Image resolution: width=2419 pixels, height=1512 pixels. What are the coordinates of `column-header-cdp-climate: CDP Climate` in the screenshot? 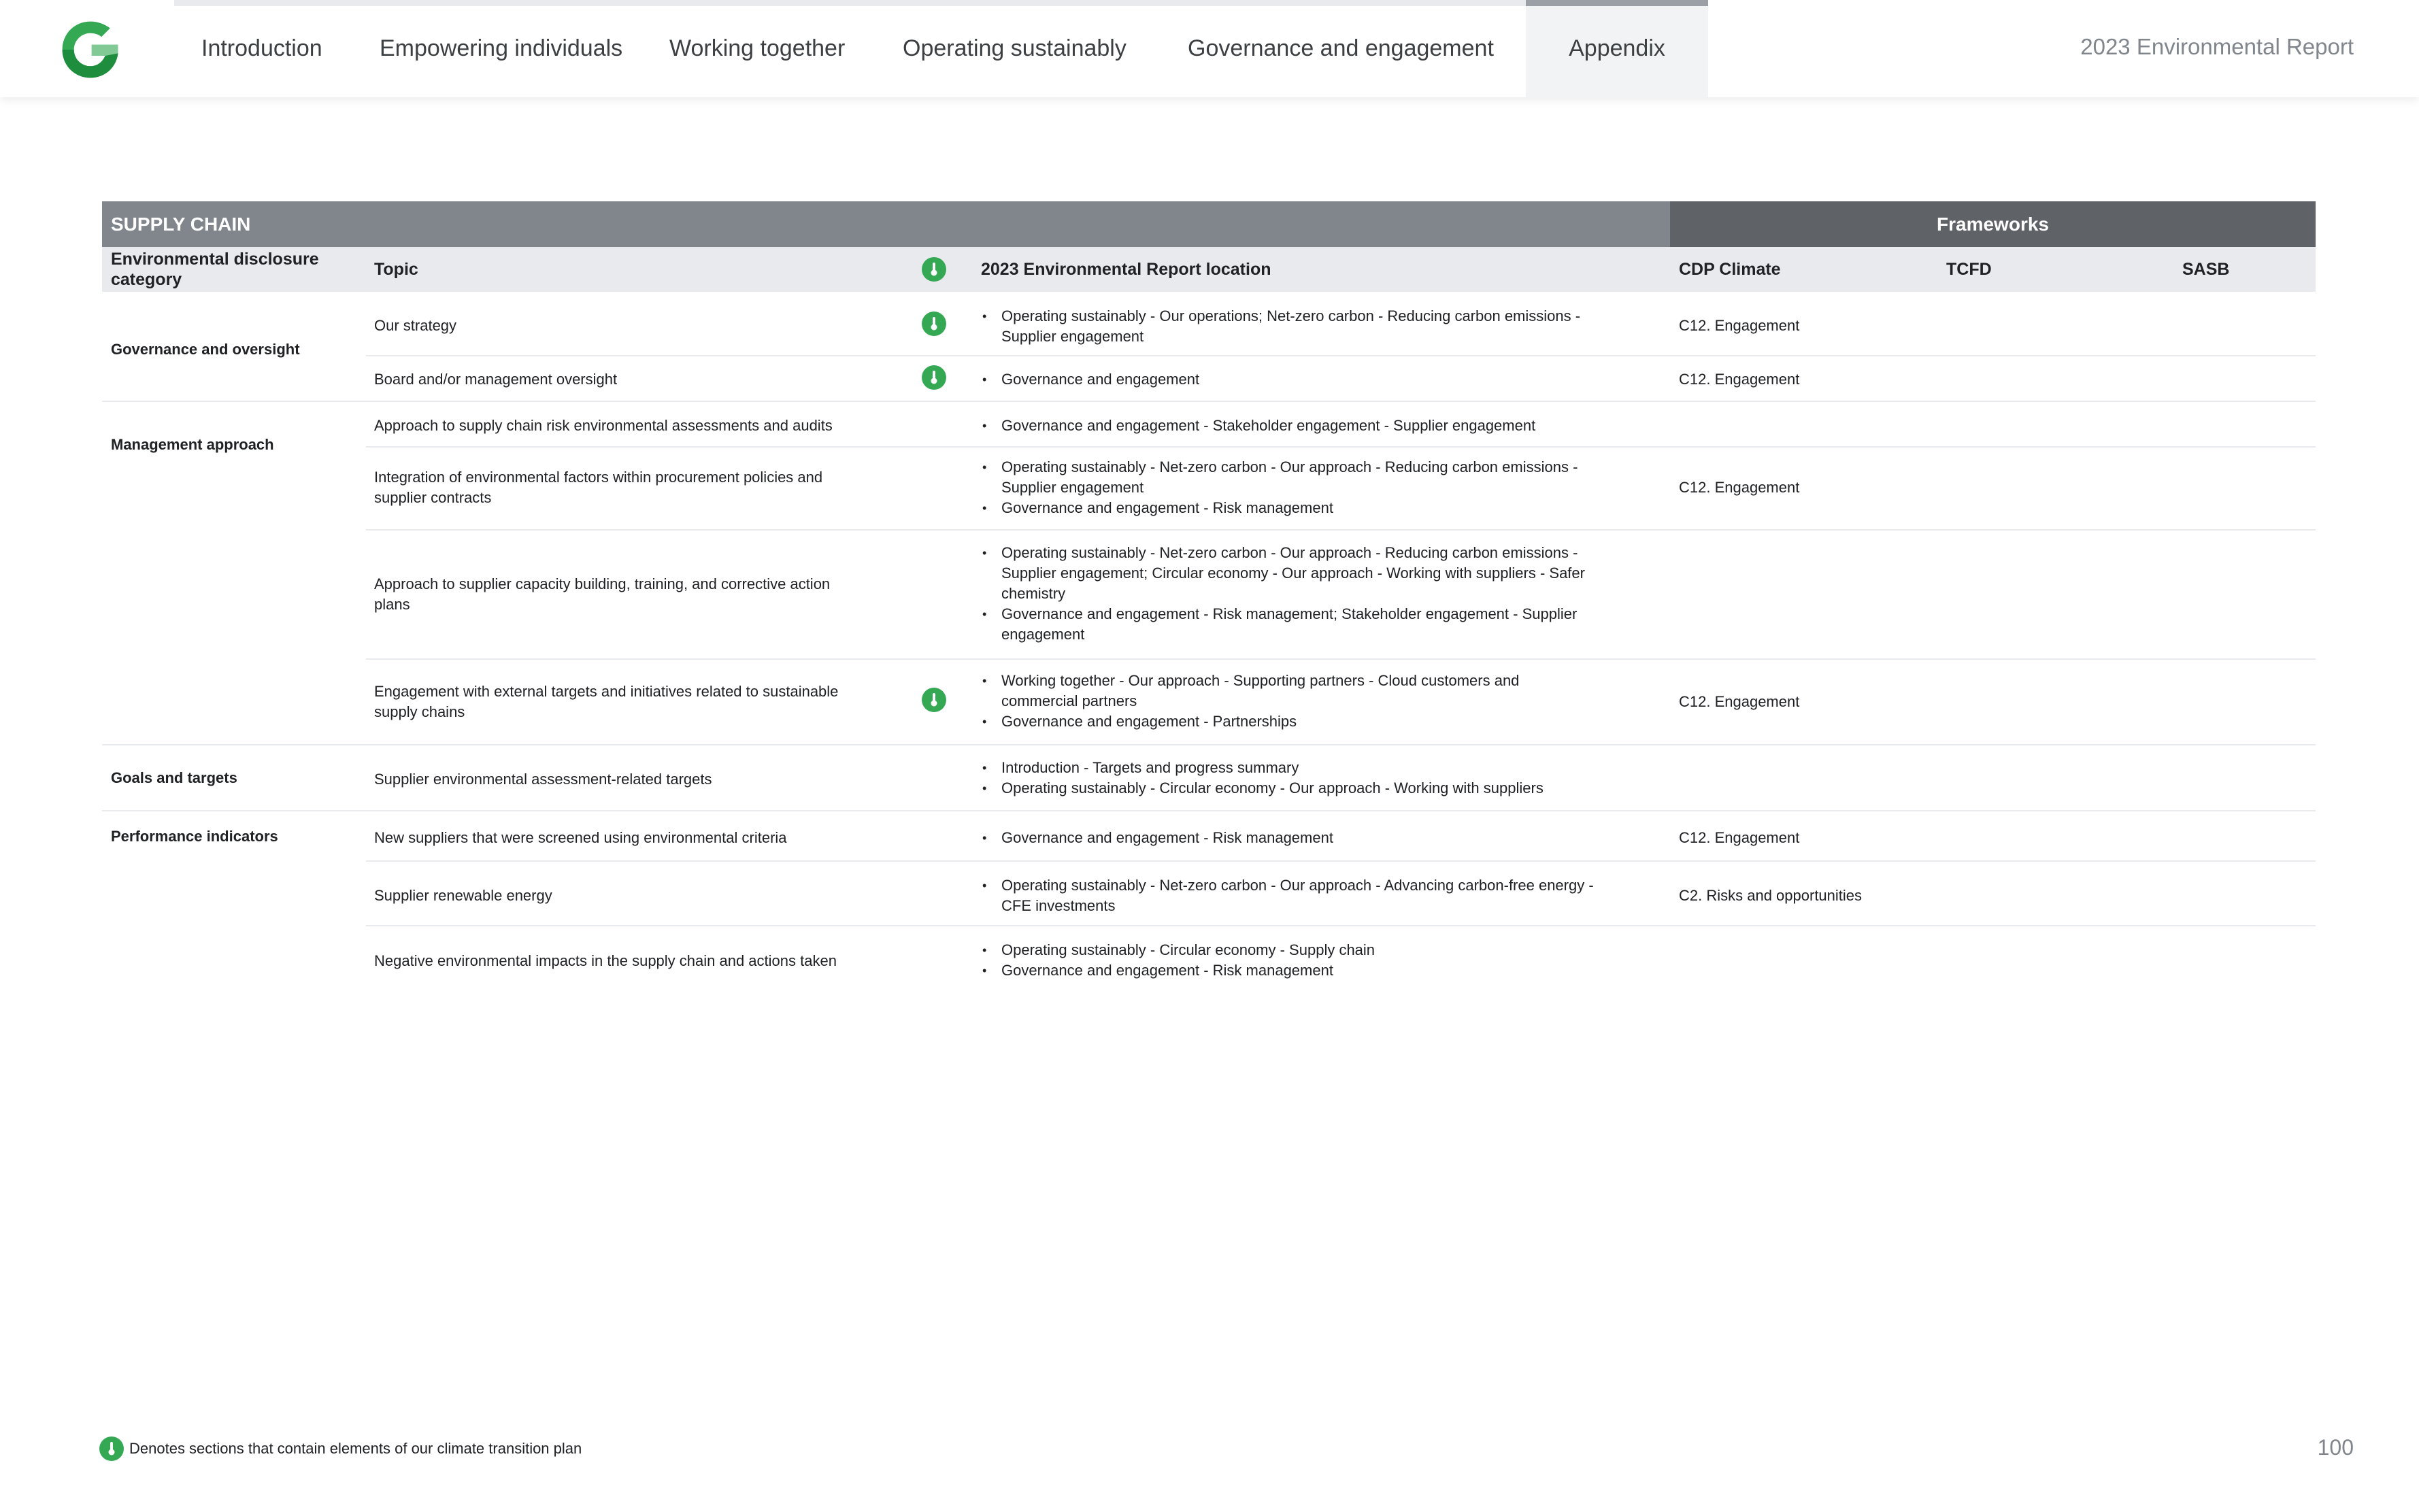 It's located at (1730, 269).